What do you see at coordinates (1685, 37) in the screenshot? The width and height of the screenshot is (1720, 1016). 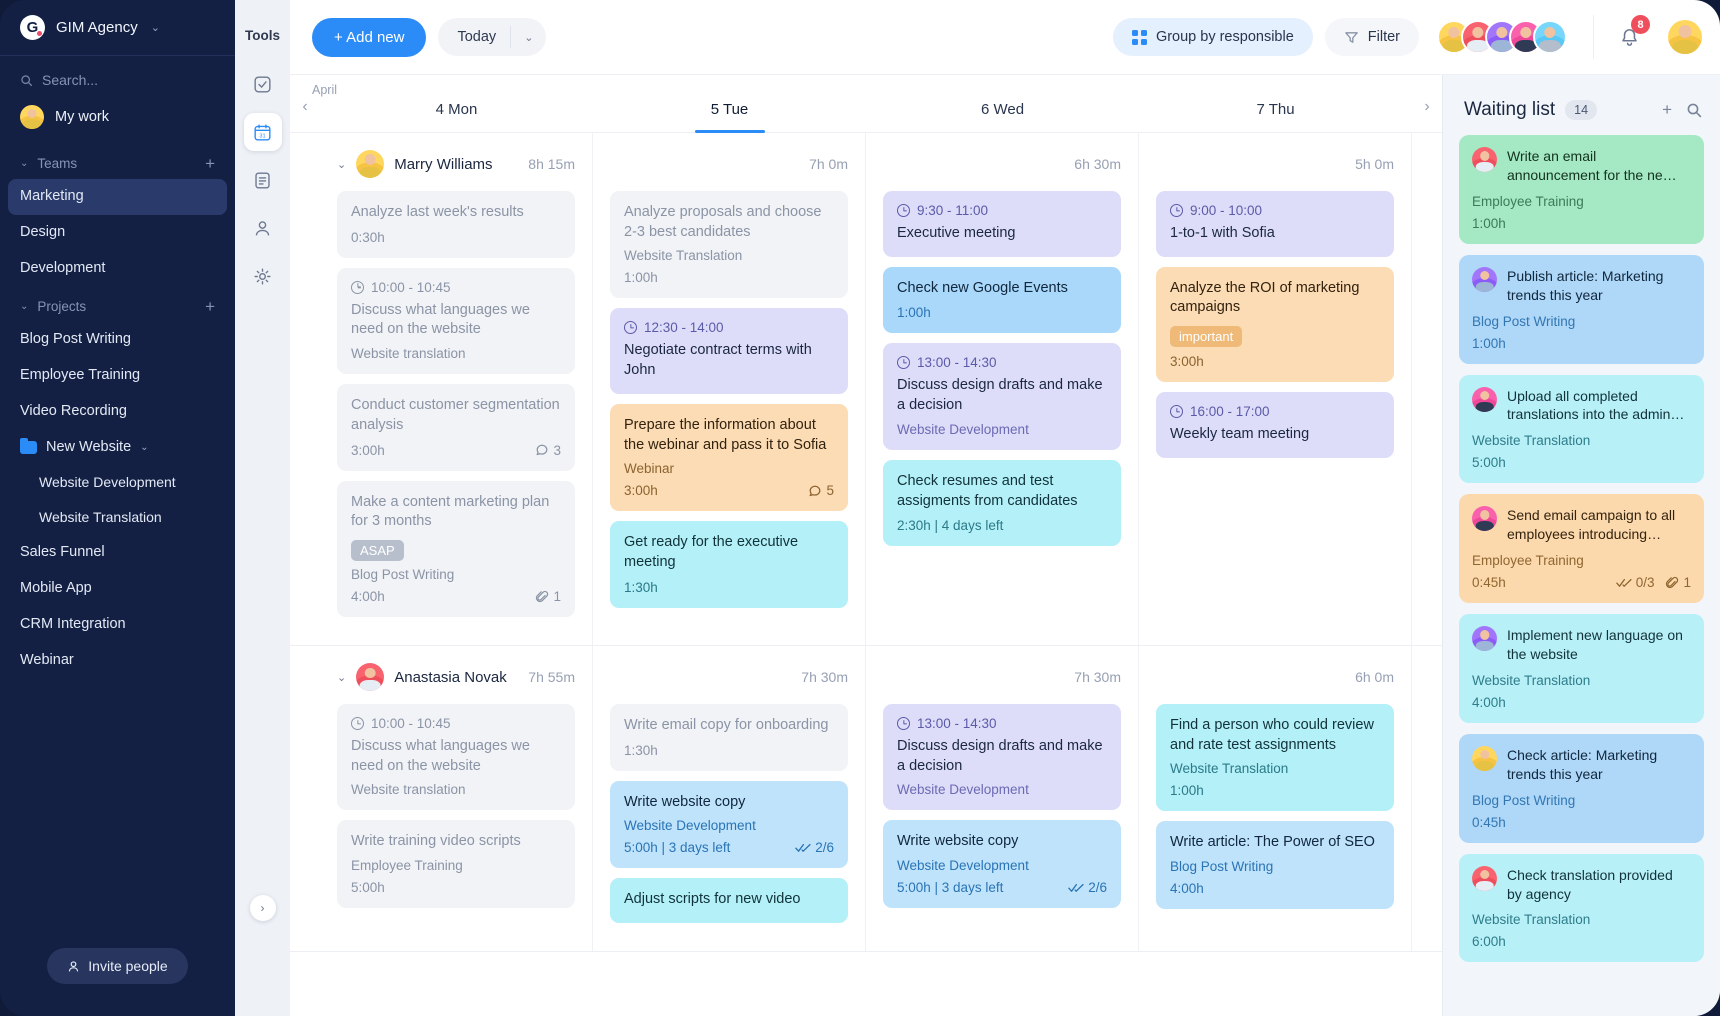 I see `current-user-avatar` at bounding box center [1685, 37].